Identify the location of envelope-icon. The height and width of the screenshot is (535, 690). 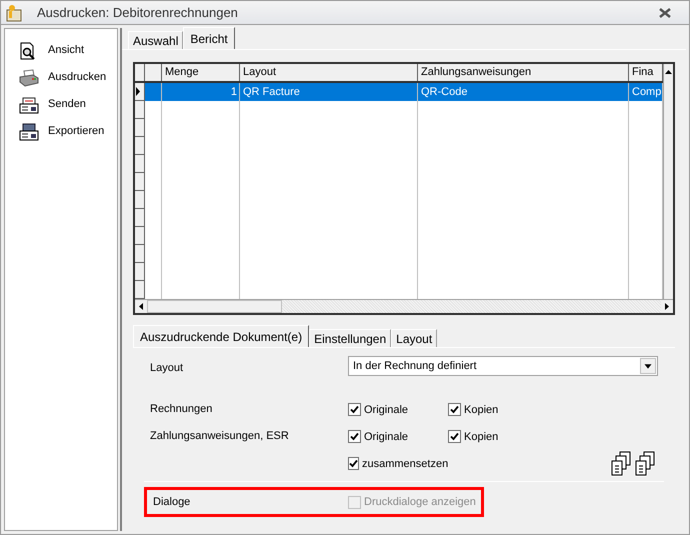
(29, 105).